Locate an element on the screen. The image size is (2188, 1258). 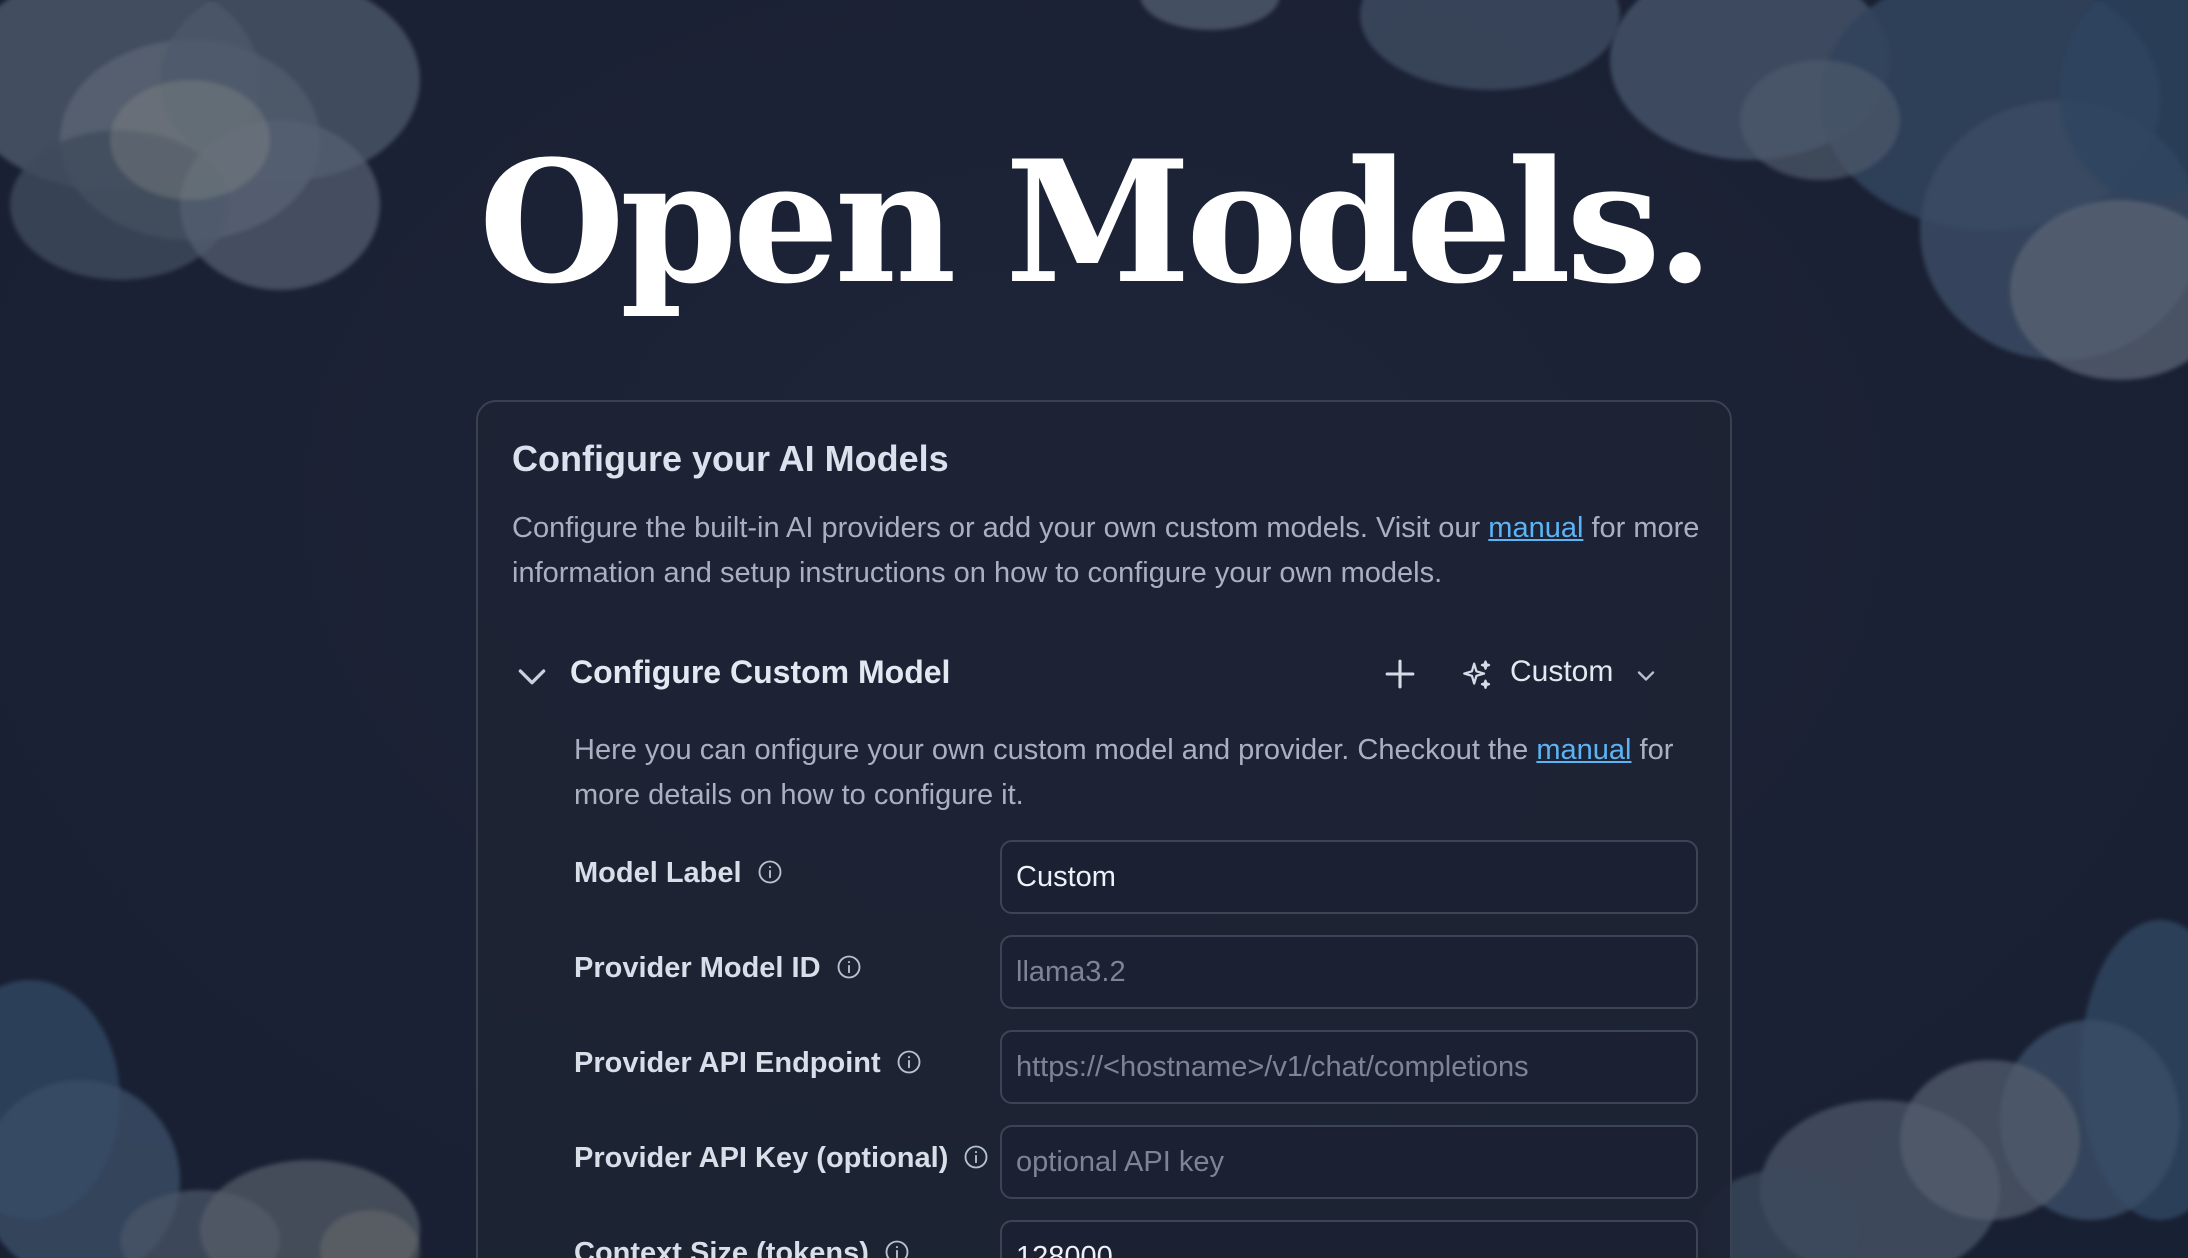
model-label-input is located at coordinates (1349, 877).